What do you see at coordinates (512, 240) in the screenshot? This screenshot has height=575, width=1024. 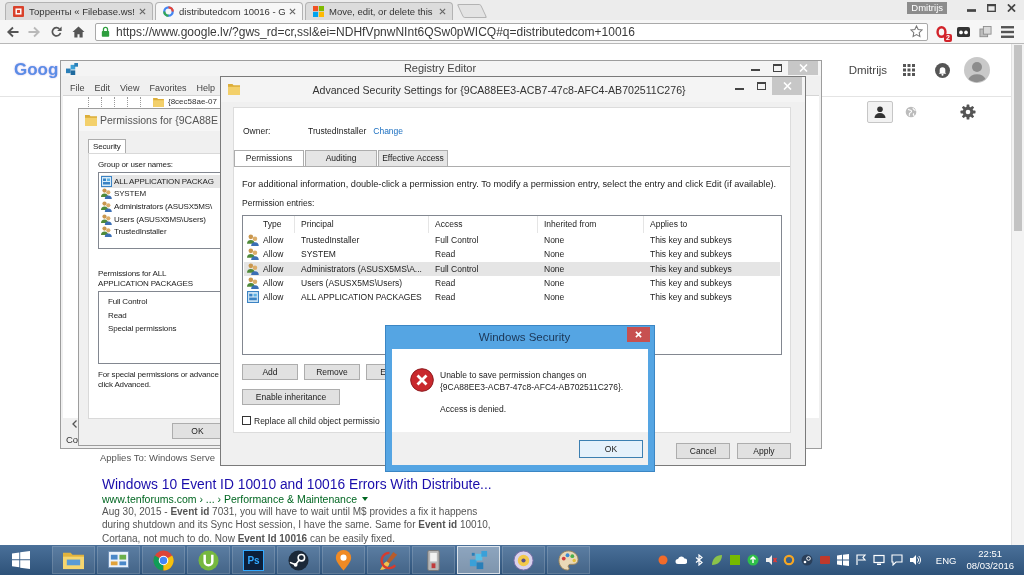 I see `table-row: Allow TrustedInstaller Full Control None This key and subkeys` at bounding box center [512, 240].